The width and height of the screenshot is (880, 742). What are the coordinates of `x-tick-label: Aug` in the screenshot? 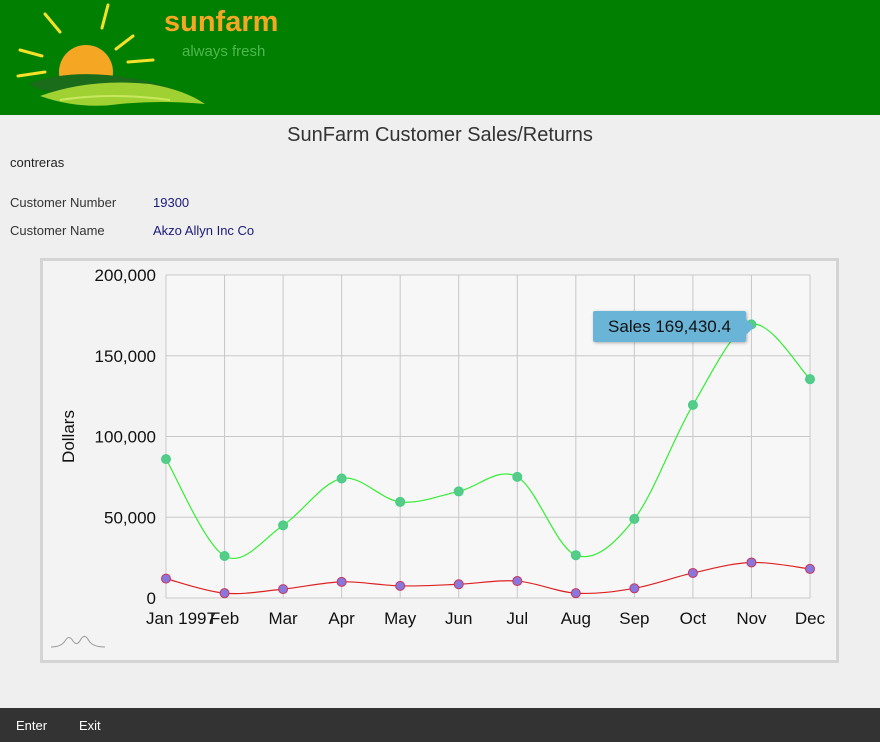 It's located at (576, 618).